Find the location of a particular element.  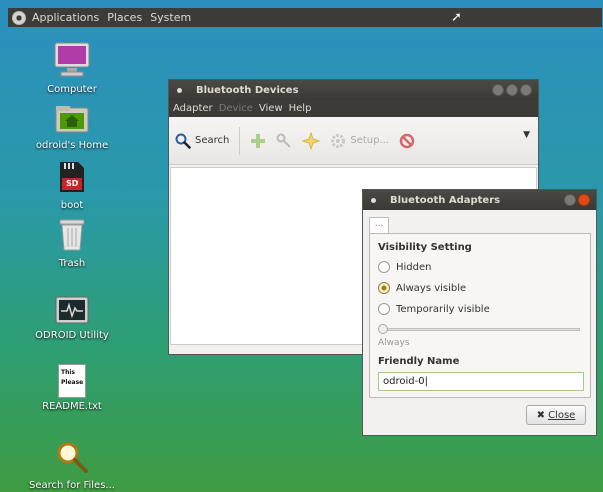

menu-view: View is located at coordinates (271, 108).